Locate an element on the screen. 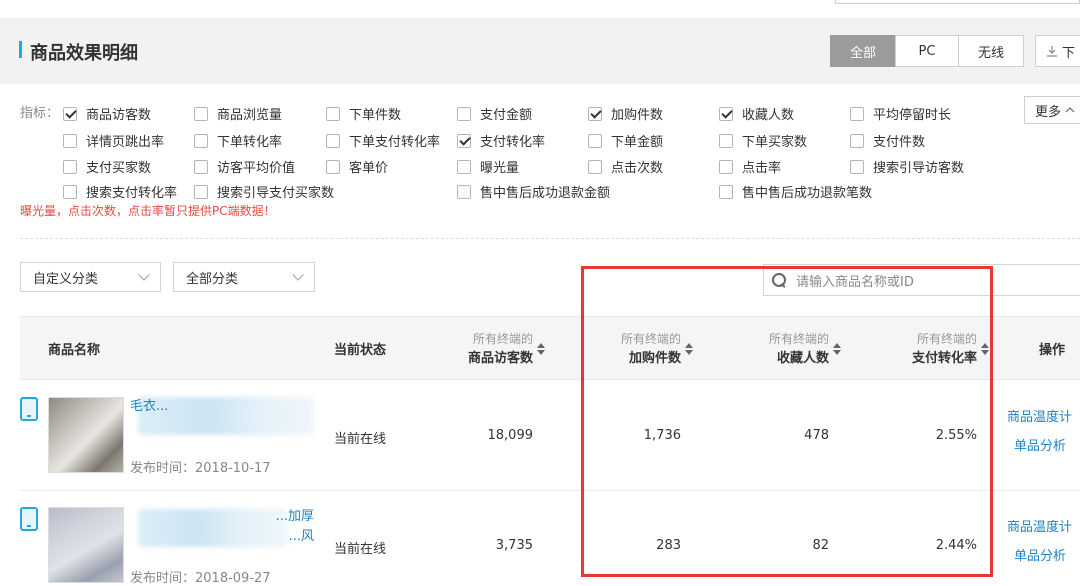  metric-label: 下单件数 is located at coordinates (375, 115).